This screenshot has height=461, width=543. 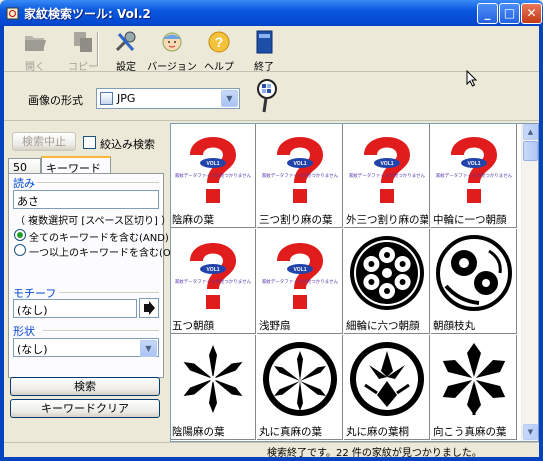 What do you see at coordinates (44, 141) in the screenshot?
I see `stop-search-button: 検索中止` at bounding box center [44, 141].